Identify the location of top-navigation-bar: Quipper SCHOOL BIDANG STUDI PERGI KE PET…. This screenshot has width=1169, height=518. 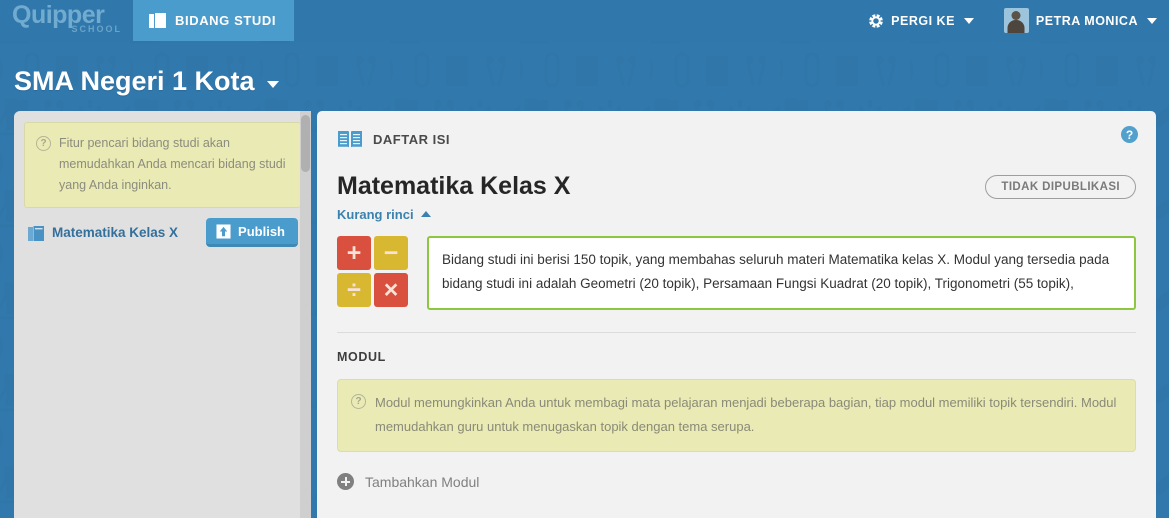
(584, 20).